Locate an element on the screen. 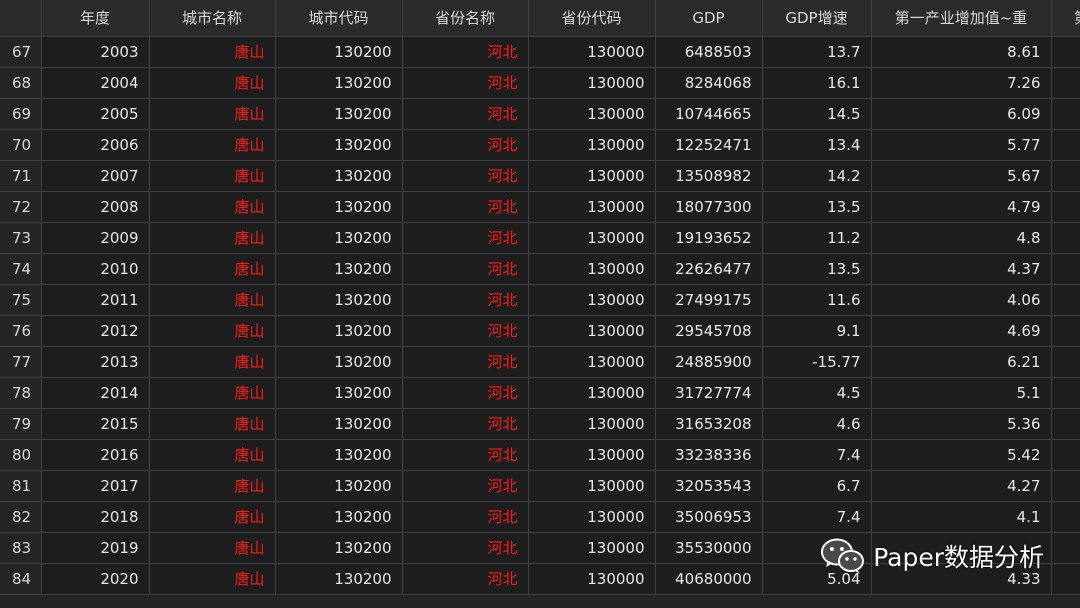  cell-gdp: 19193652 is located at coordinates (709, 238).